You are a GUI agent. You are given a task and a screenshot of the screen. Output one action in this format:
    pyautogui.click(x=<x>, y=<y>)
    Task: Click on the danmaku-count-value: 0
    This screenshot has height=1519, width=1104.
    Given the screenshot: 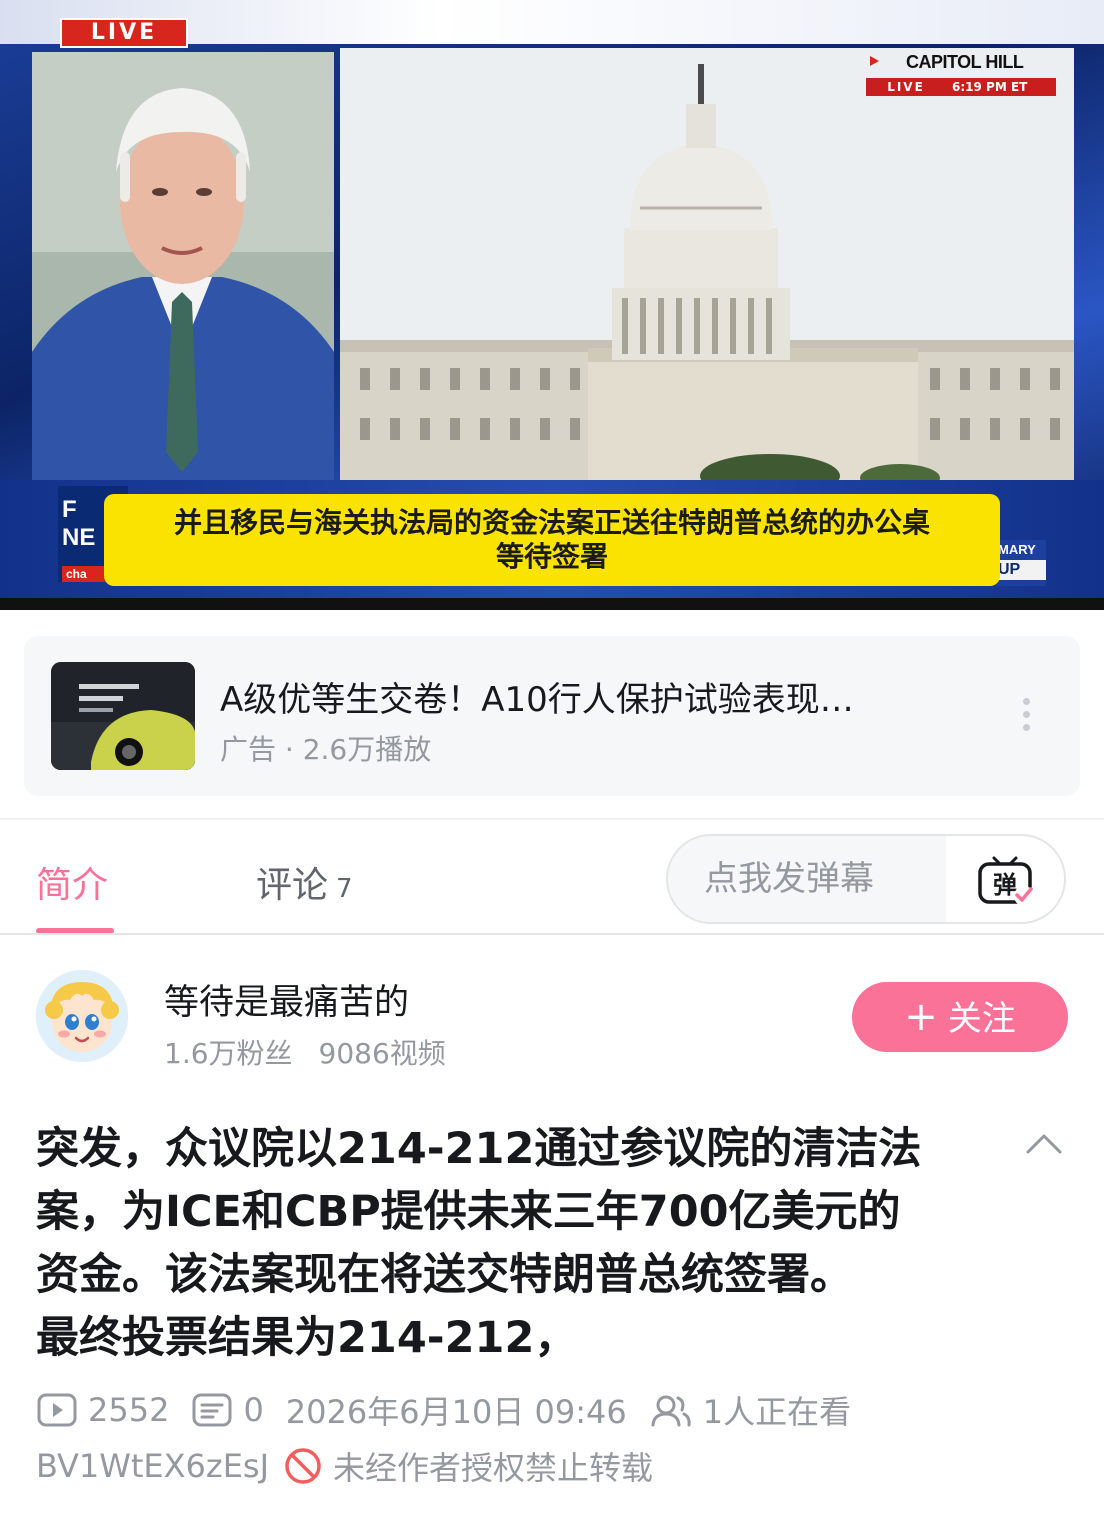 What is the action you would take?
    pyautogui.click(x=253, y=1410)
    